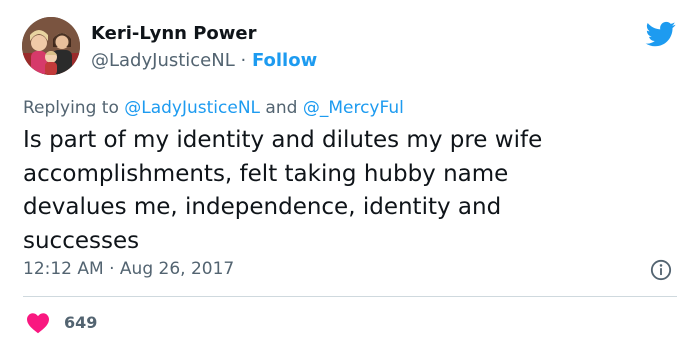  Describe the element at coordinates (63, 269) in the screenshot. I see `tweet-time: 12:12 AM` at that location.